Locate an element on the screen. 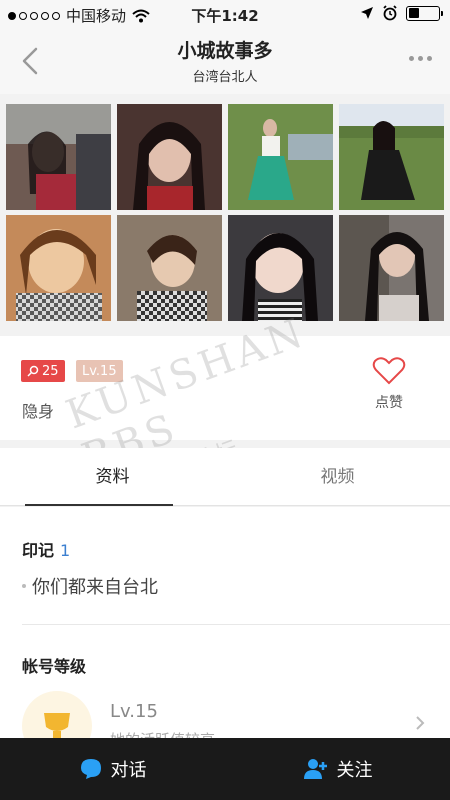 This screenshot has height=800, width=450. page-title: 小城故事多 is located at coordinates (225, 51).